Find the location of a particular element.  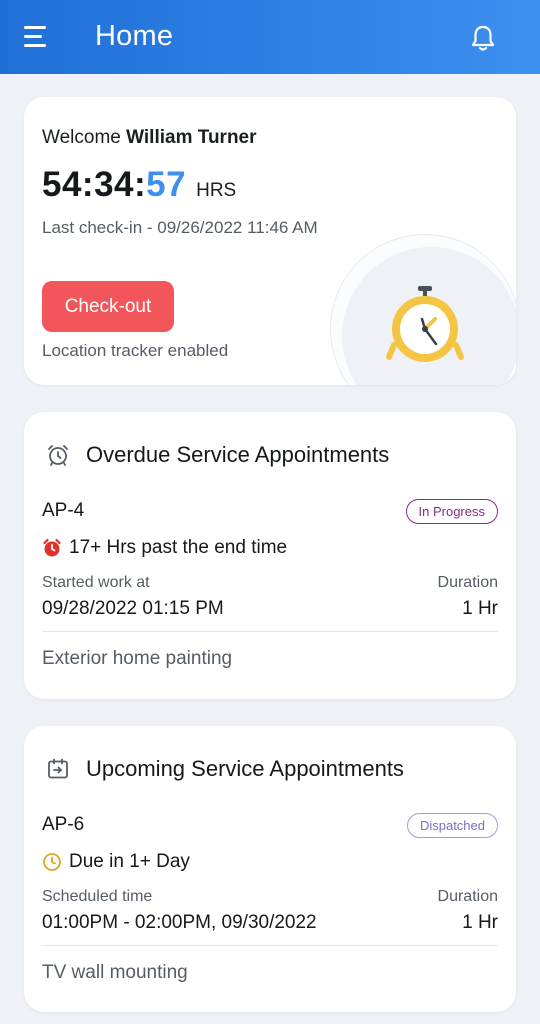

calendar-arrow-icon is located at coordinates (58, 769).